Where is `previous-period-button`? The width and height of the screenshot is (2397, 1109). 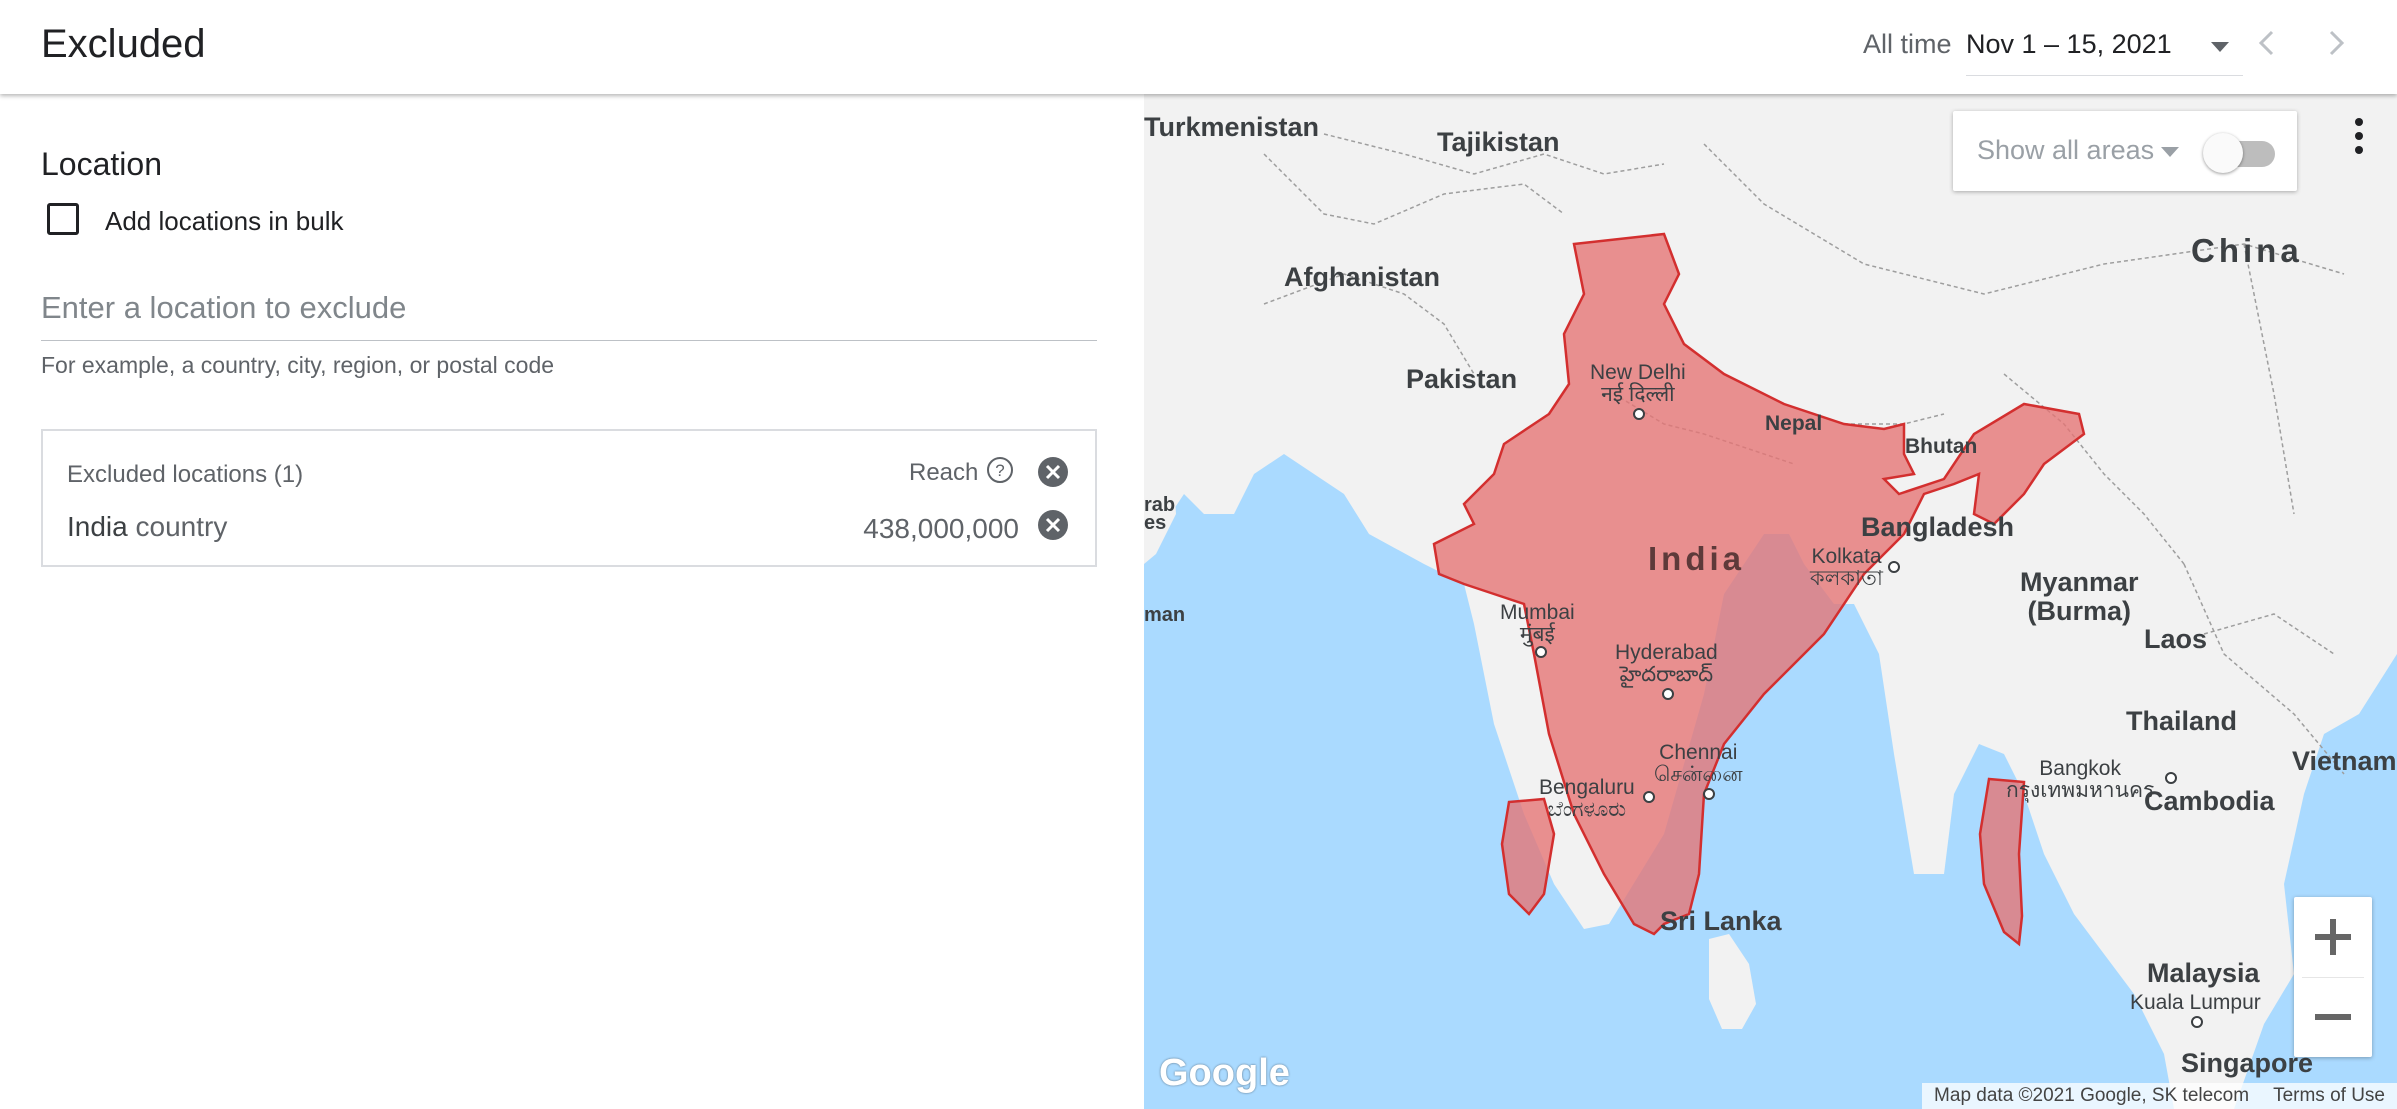
previous-period-button is located at coordinates (2267, 43).